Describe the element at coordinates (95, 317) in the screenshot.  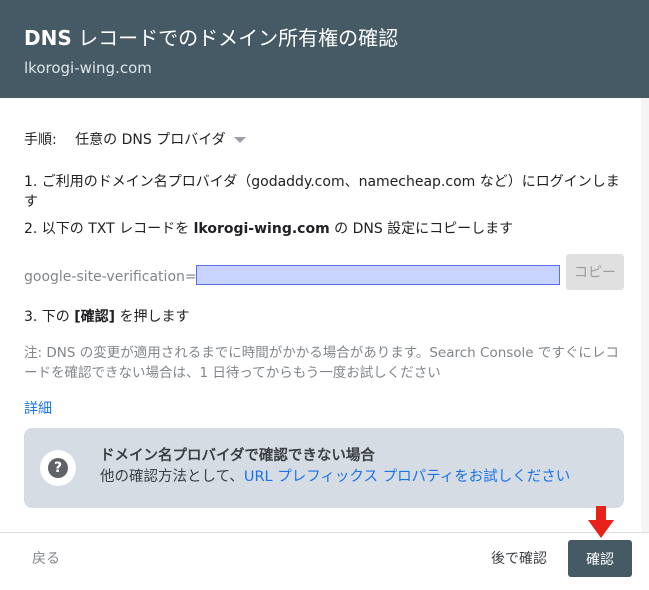
I see `step-3-bold: [確認]` at that location.